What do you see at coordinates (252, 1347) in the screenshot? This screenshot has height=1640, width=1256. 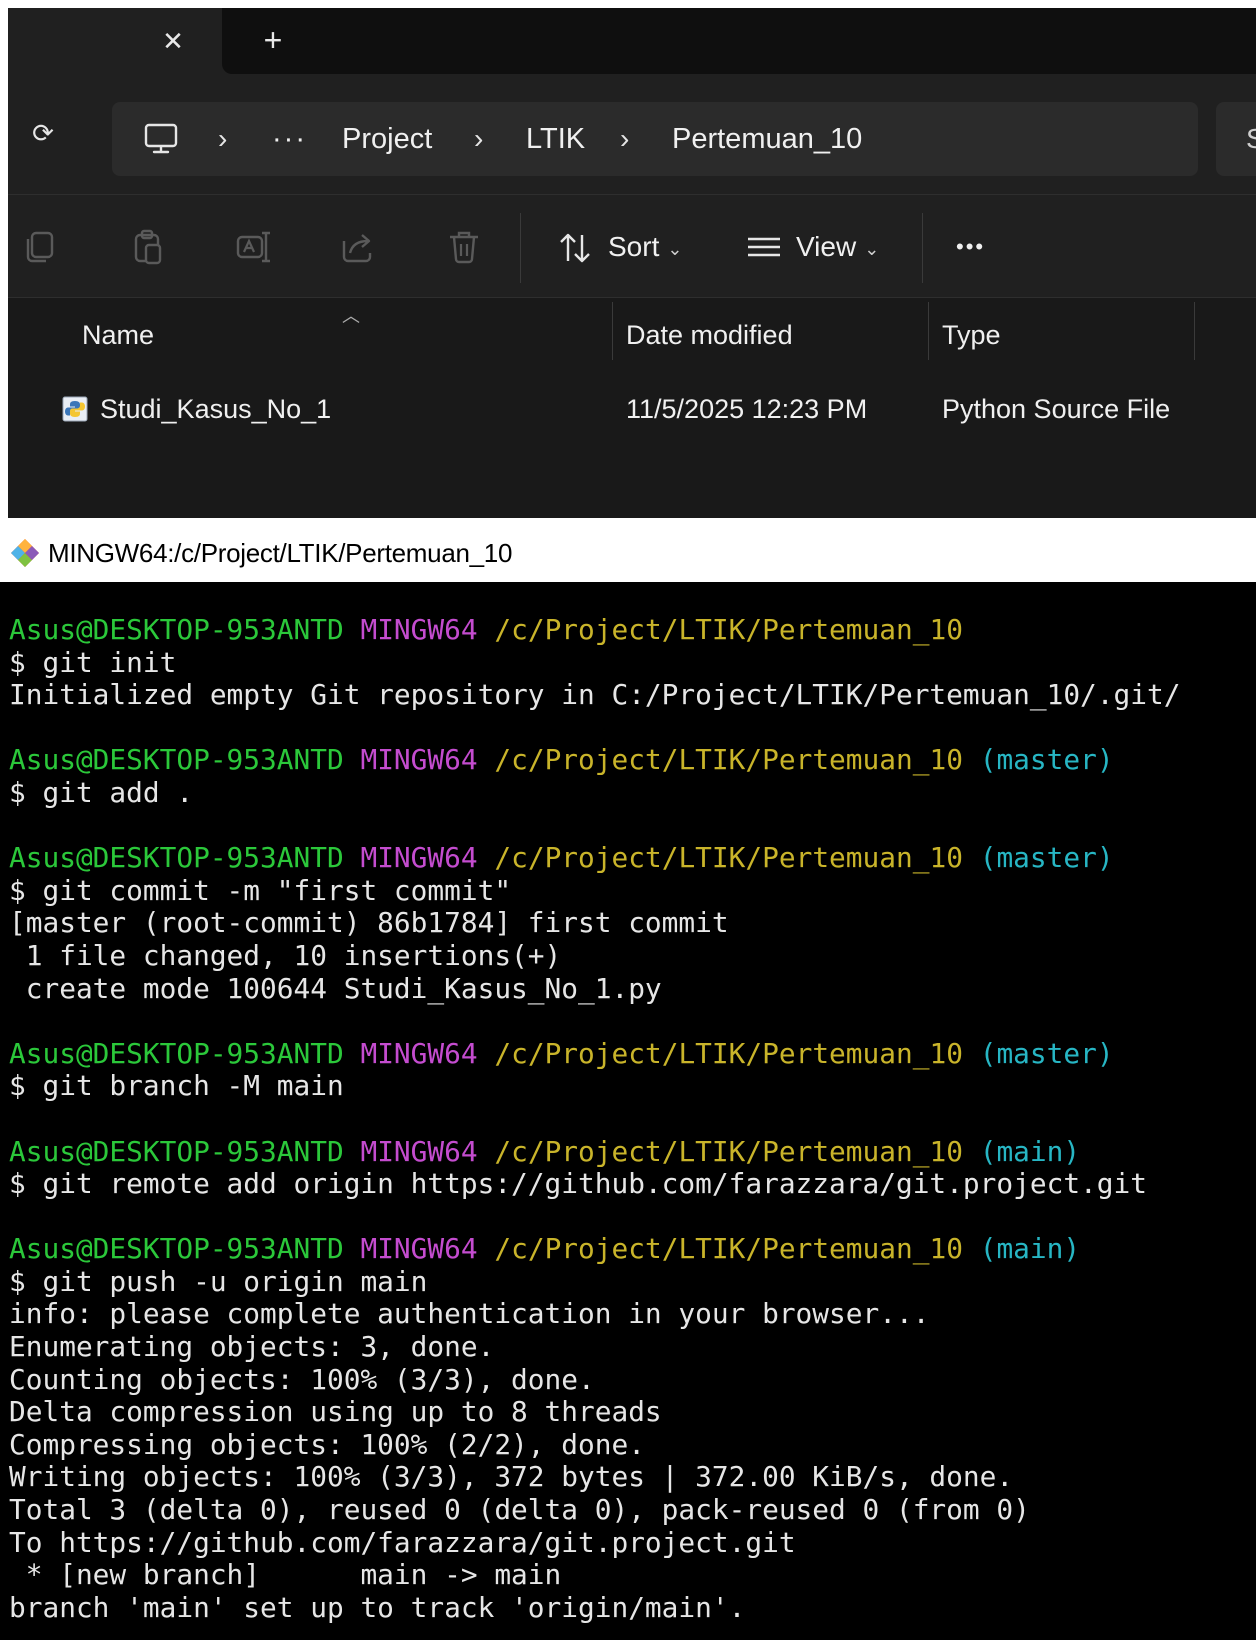 I see `output-line: Enumerating objects: 3, done.` at bounding box center [252, 1347].